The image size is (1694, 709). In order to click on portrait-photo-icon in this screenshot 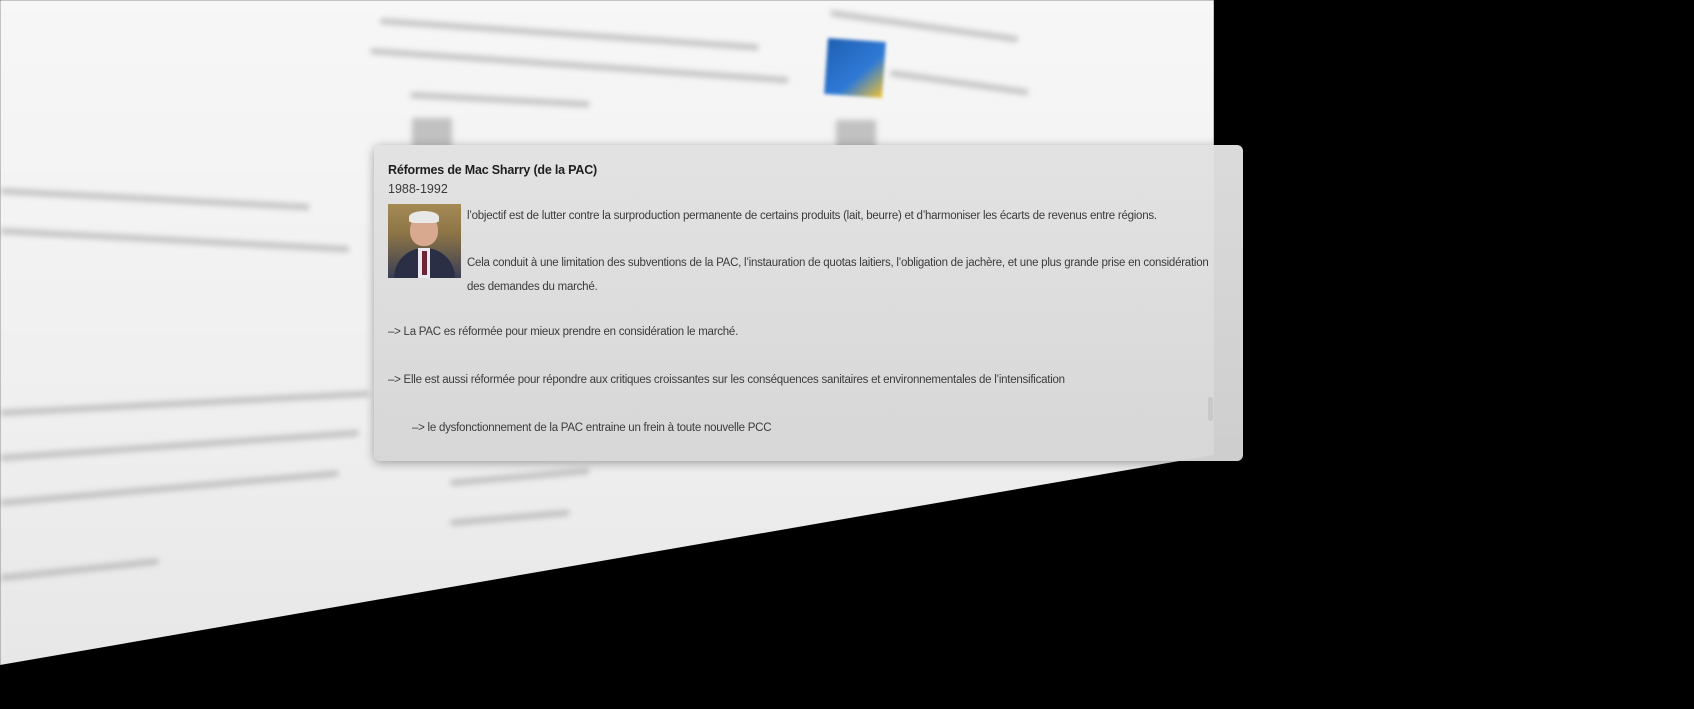, I will do `click(424, 241)`.